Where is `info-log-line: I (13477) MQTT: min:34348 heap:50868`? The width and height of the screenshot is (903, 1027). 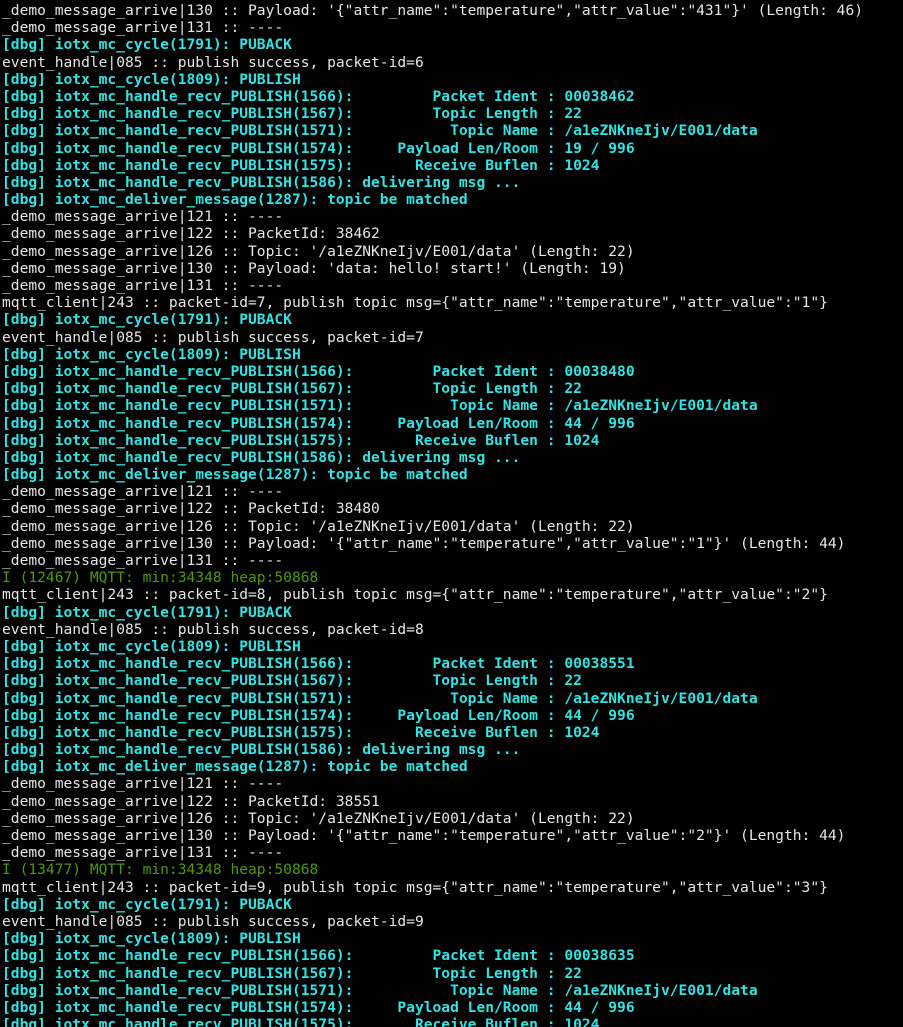 info-log-line: I (13477) MQTT: min:34348 heap:50868 is located at coordinates (160, 870).